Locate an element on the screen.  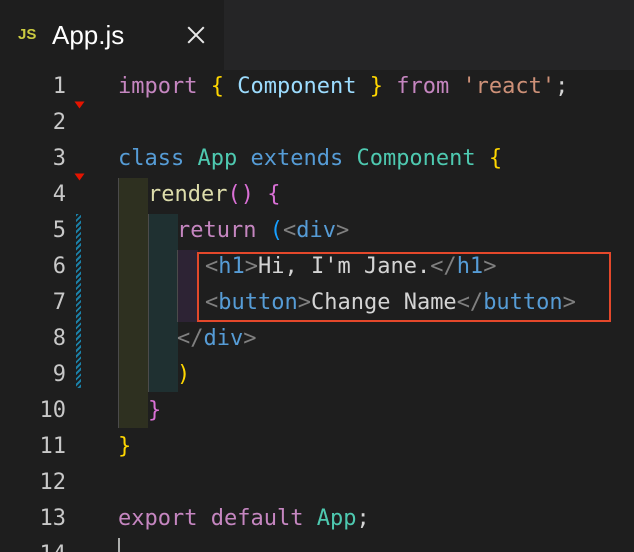
code-line-8: 8 </div> is located at coordinates (317, 340).